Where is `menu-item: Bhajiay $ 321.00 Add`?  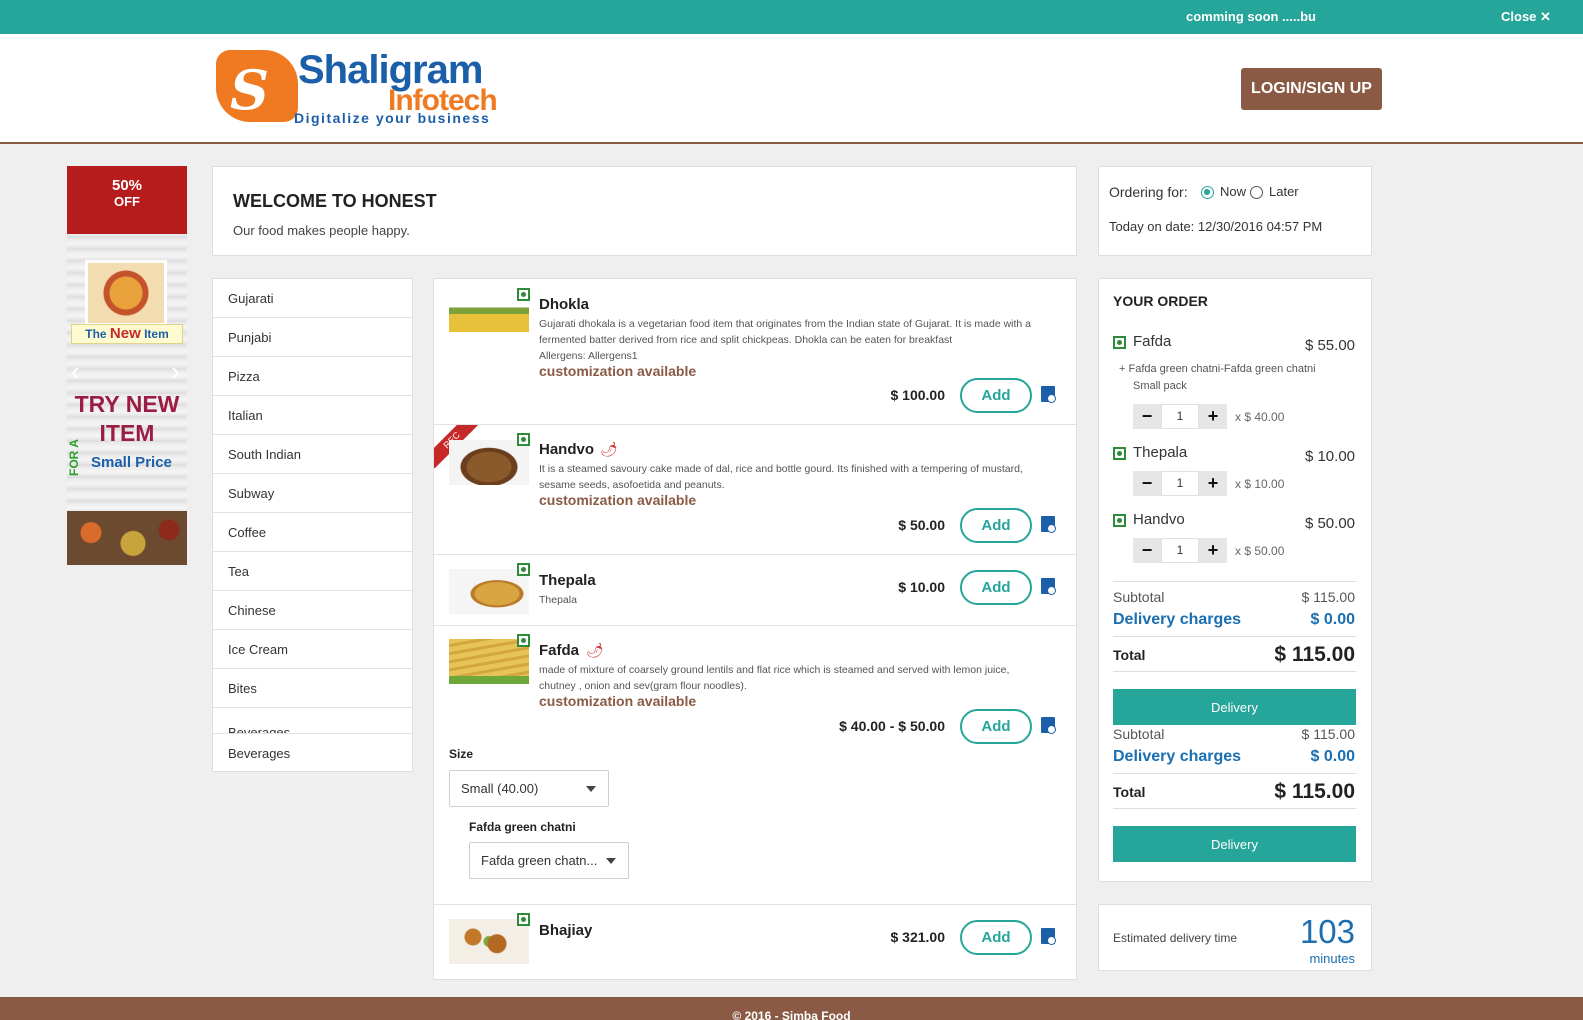 menu-item: Bhajiay $ 321.00 Add is located at coordinates (755, 942).